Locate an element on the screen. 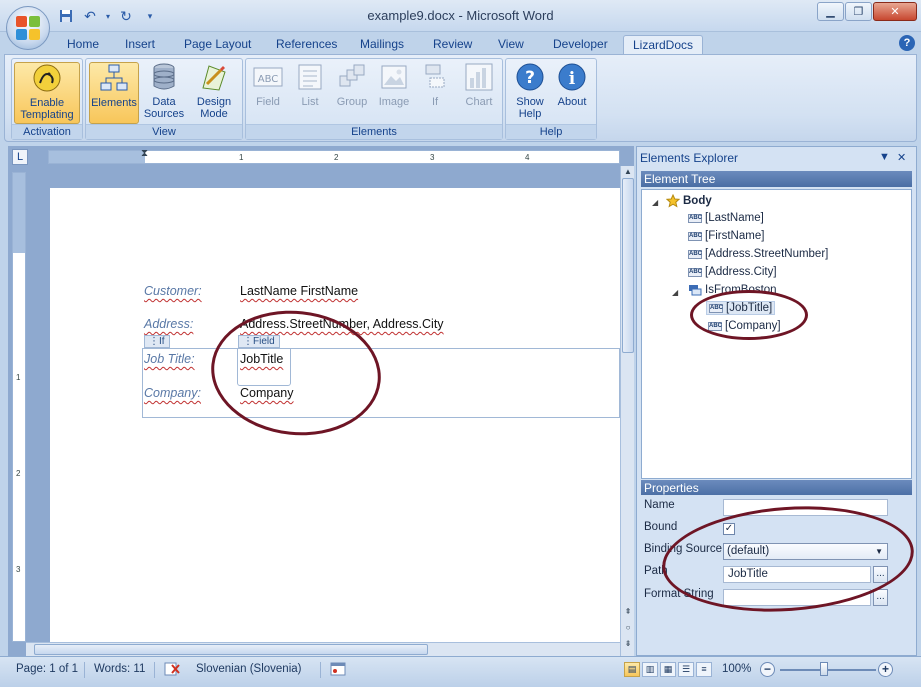  svg-text: i is located at coordinates (572, 79).